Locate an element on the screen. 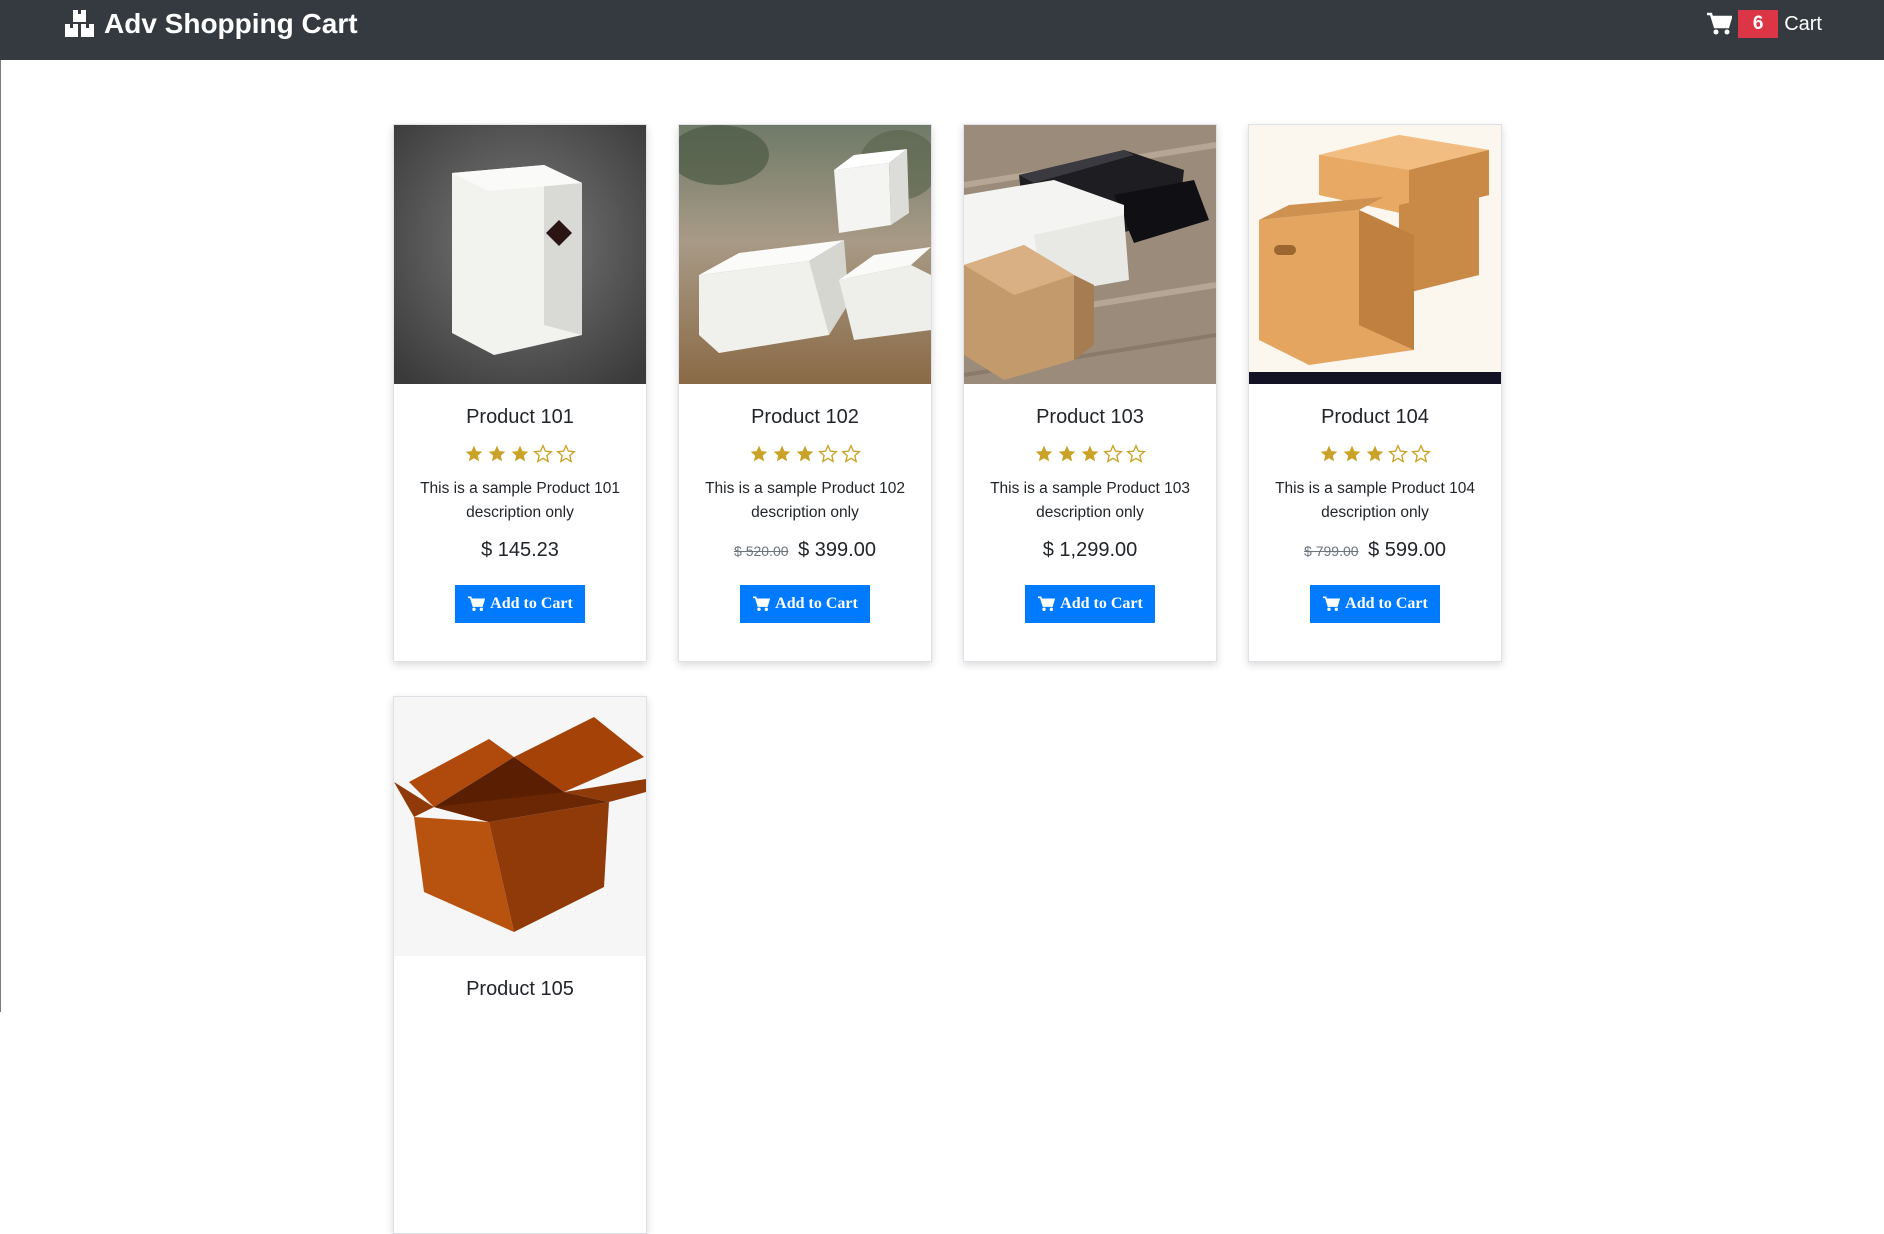 This screenshot has height=1234, width=1884. product-price-row: $ 799.00 $ 599.00 is located at coordinates (1375, 552).